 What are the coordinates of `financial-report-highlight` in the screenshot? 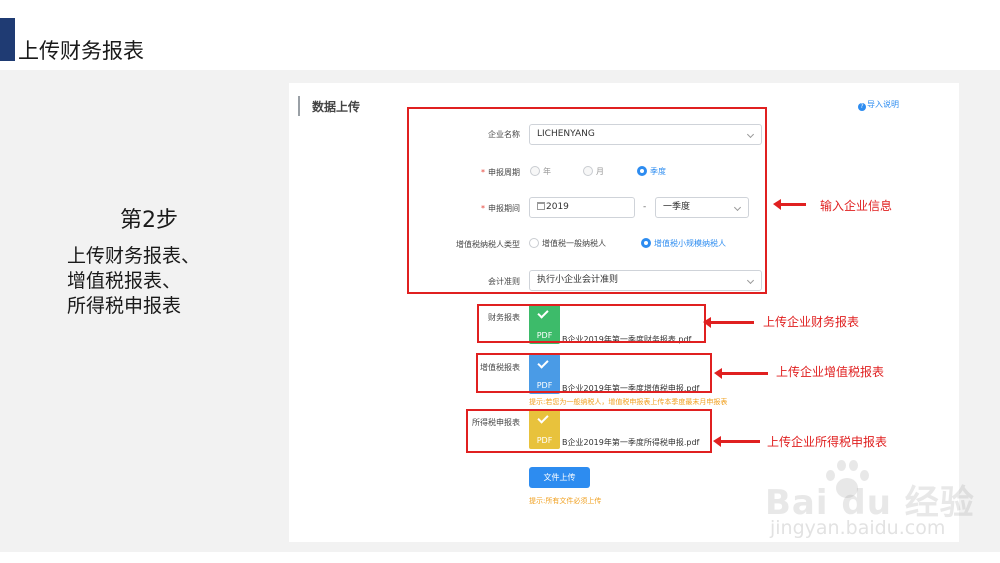 It's located at (591, 323).